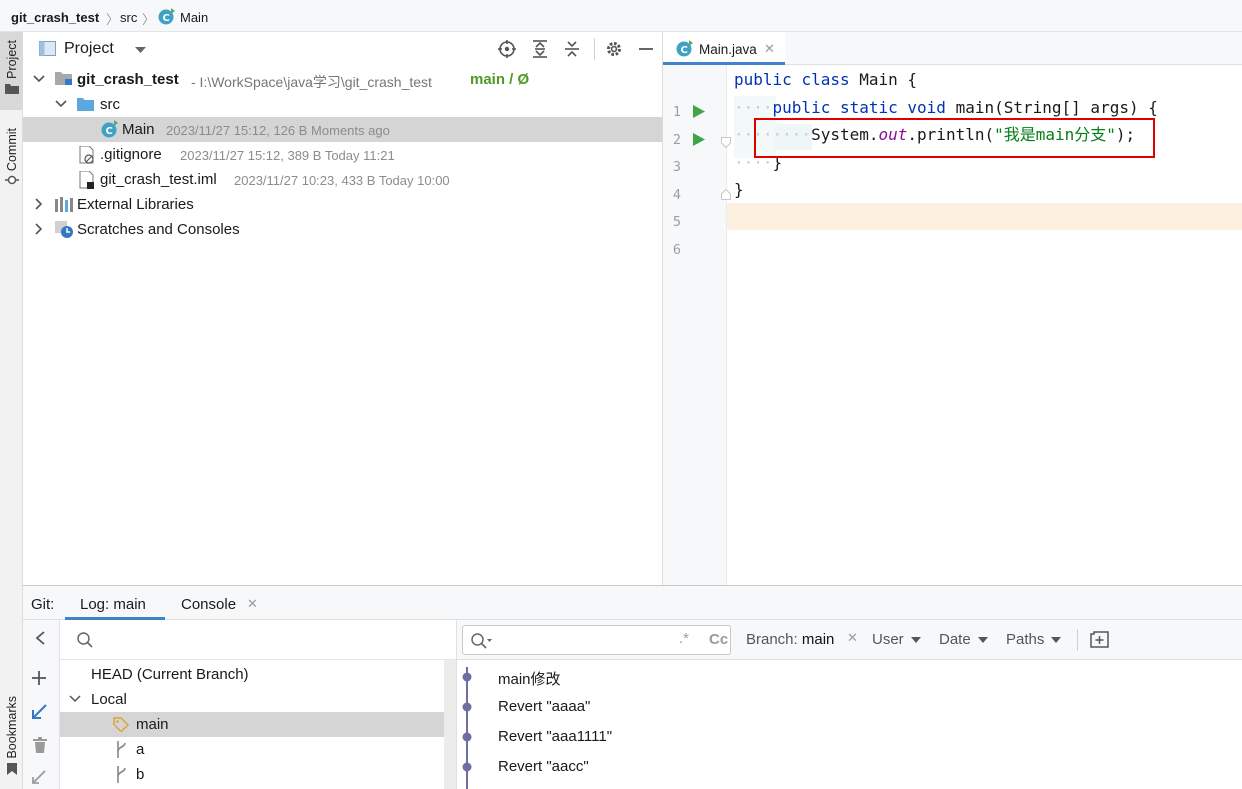 The width and height of the screenshot is (1242, 789). I want to click on module-folder-icon, so click(64, 78).